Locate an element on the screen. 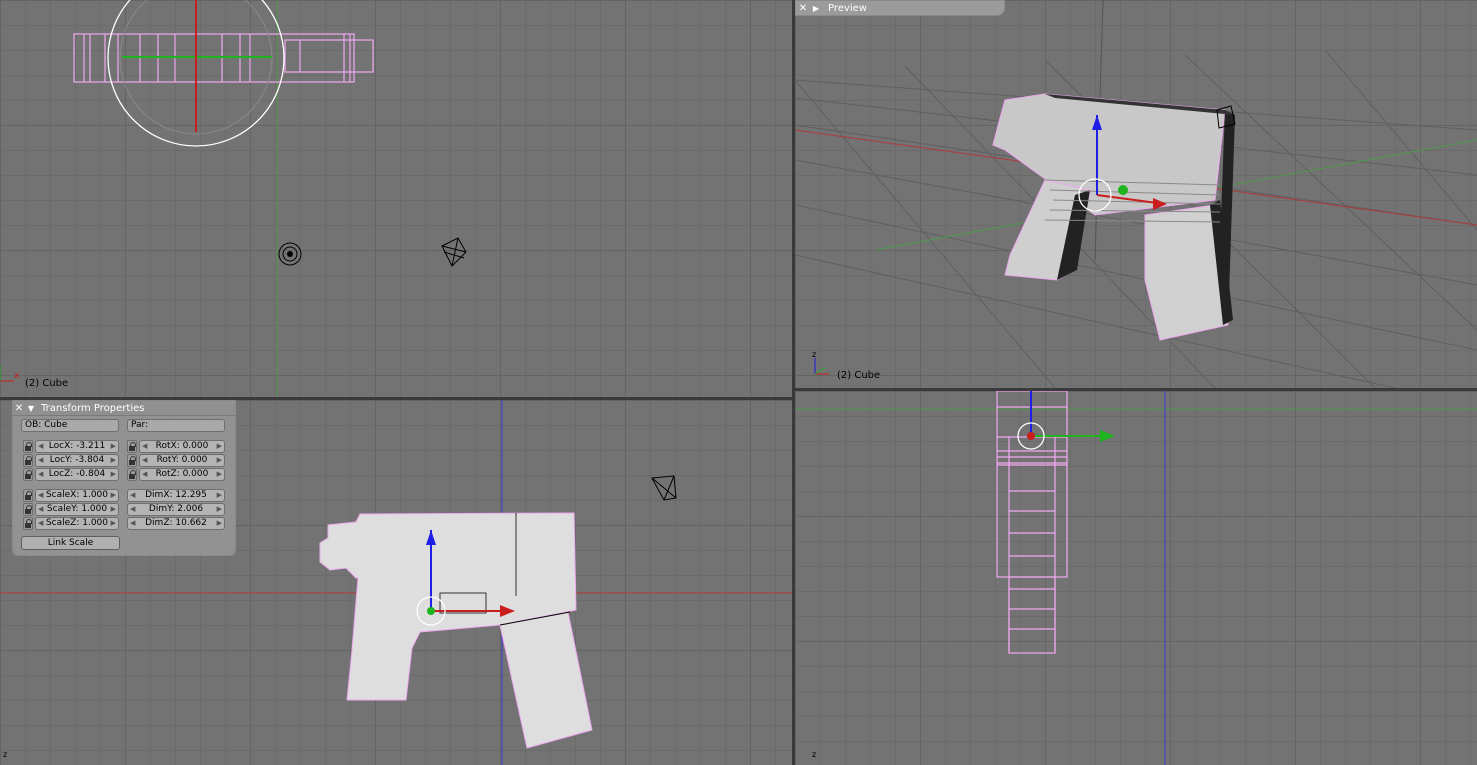 The width and height of the screenshot is (1477, 765). loc-y-field: ◀ LocY: -3.804 ▶ is located at coordinates (77, 460).